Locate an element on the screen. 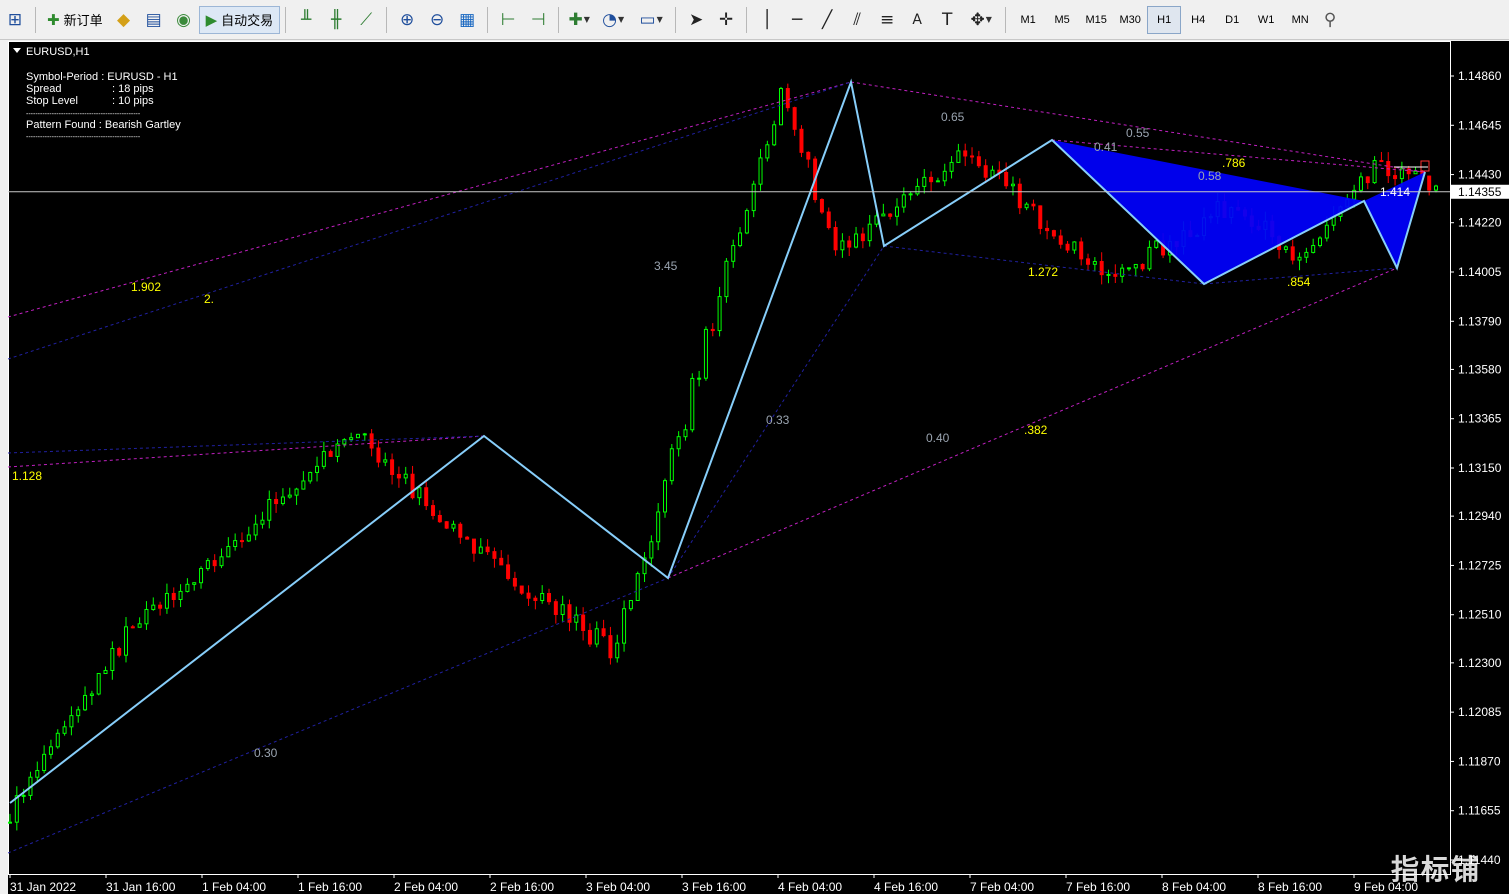  market-watch-icon: ⊞ is located at coordinates (15, 20).